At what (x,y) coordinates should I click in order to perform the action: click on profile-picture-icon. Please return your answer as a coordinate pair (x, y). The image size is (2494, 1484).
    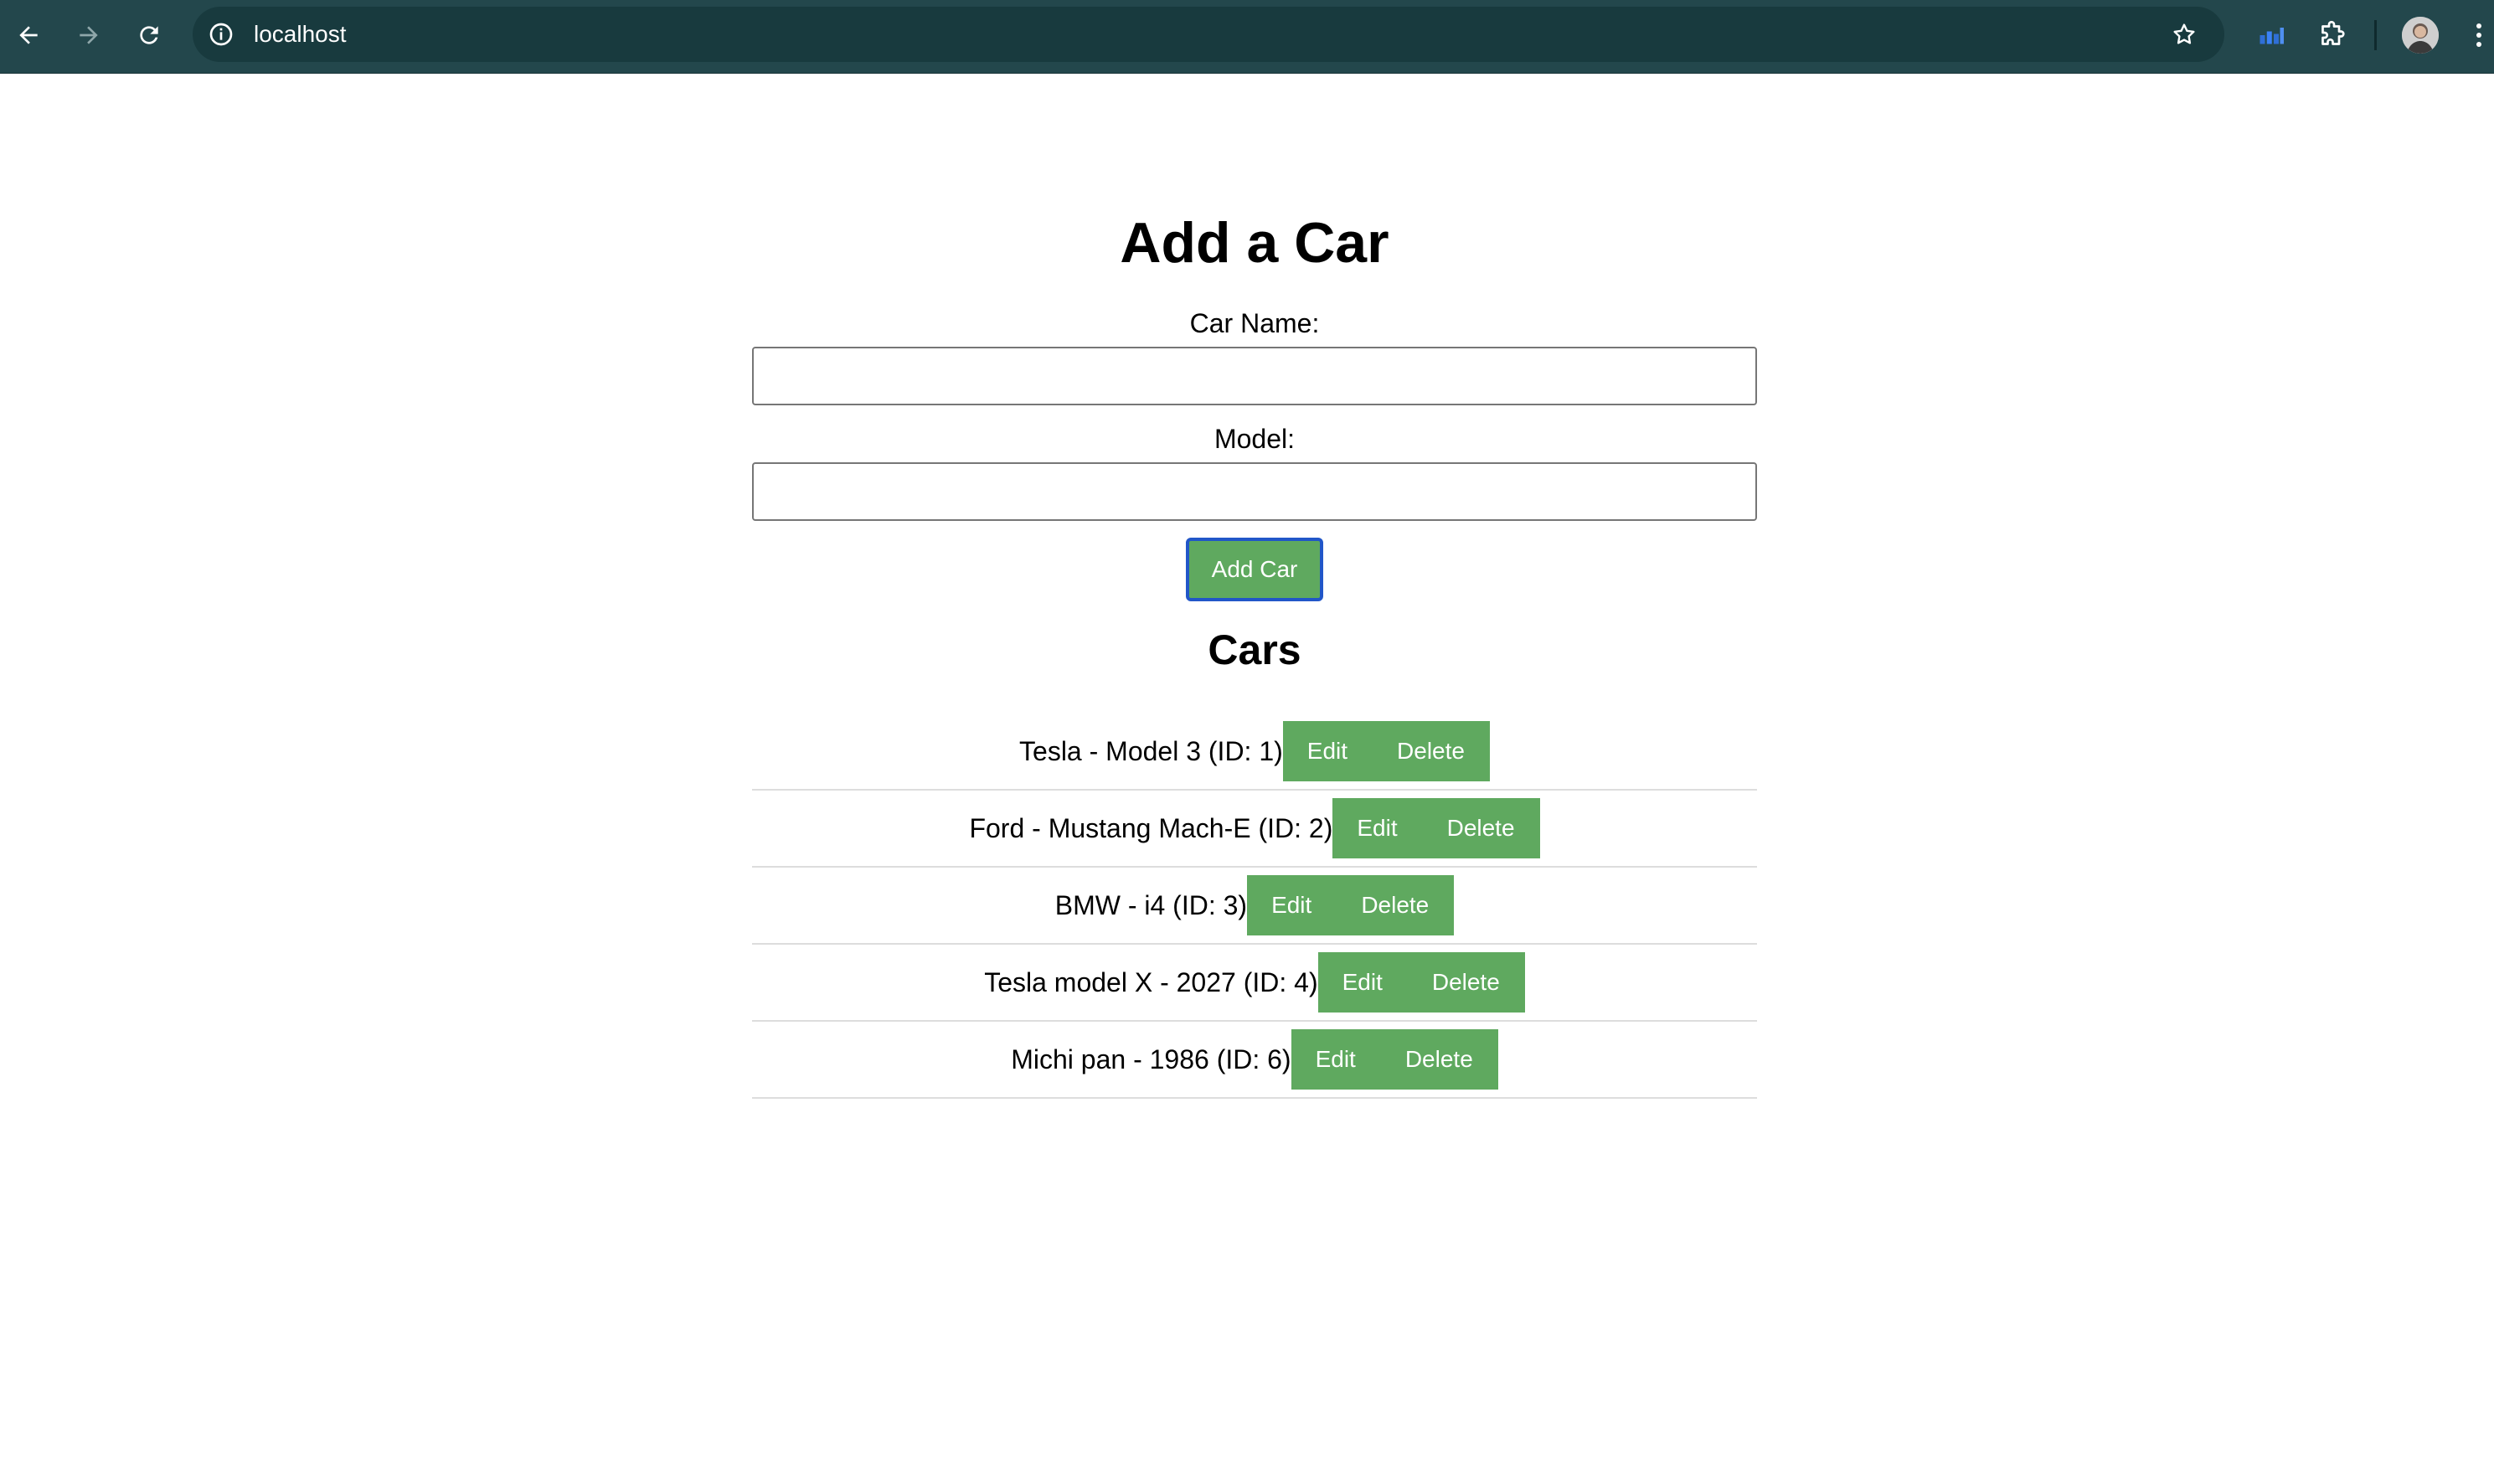
    Looking at the image, I should click on (2421, 35).